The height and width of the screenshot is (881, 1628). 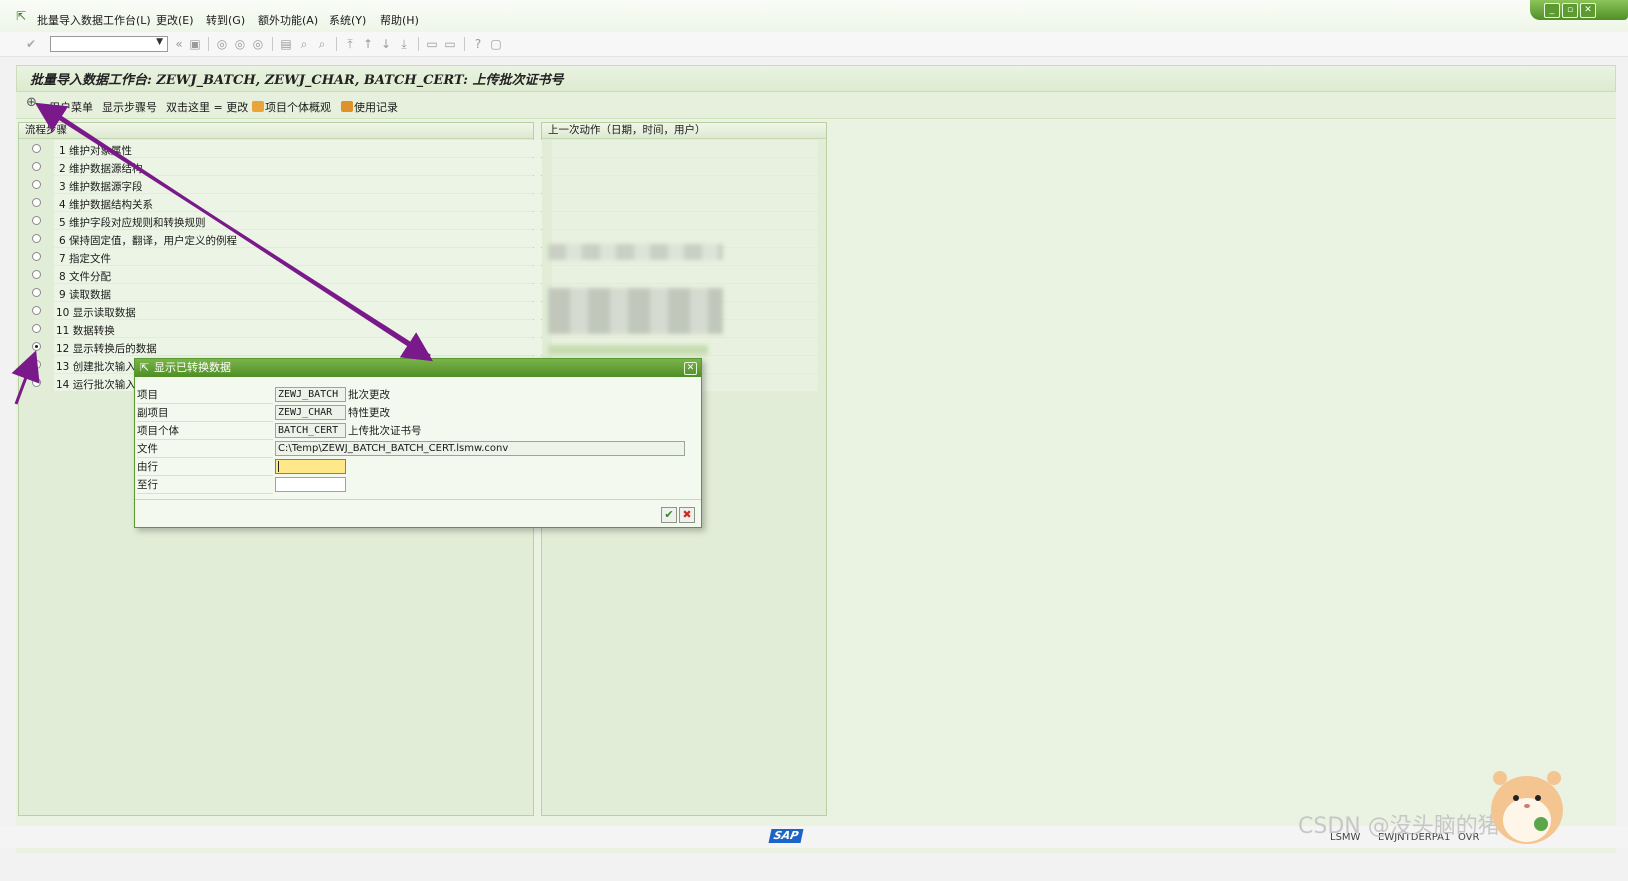 What do you see at coordinates (1399, 826) in the screenshot?
I see `watermark: CSDN @没头脑的猪` at bounding box center [1399, 826].